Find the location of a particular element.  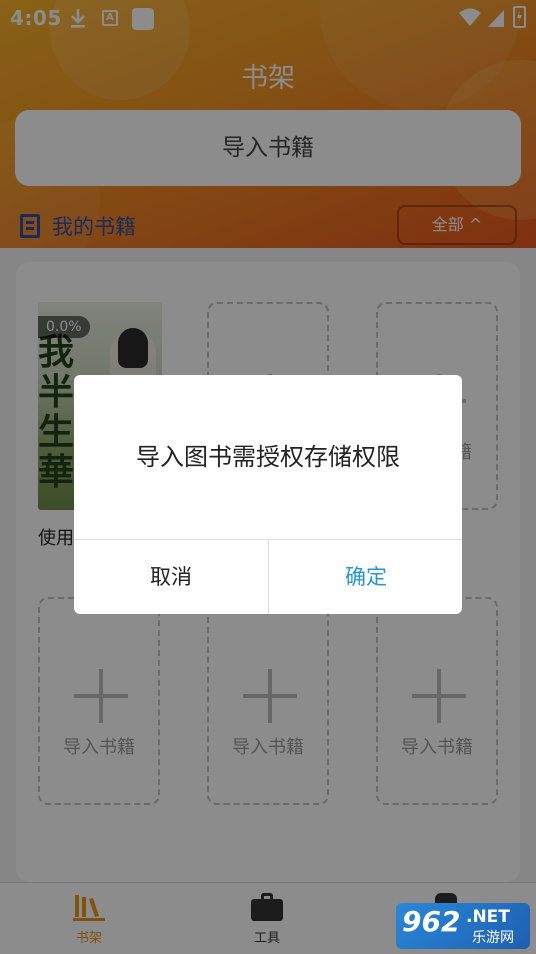

watermark-brand: 962 is located at coordinates (431, 921).